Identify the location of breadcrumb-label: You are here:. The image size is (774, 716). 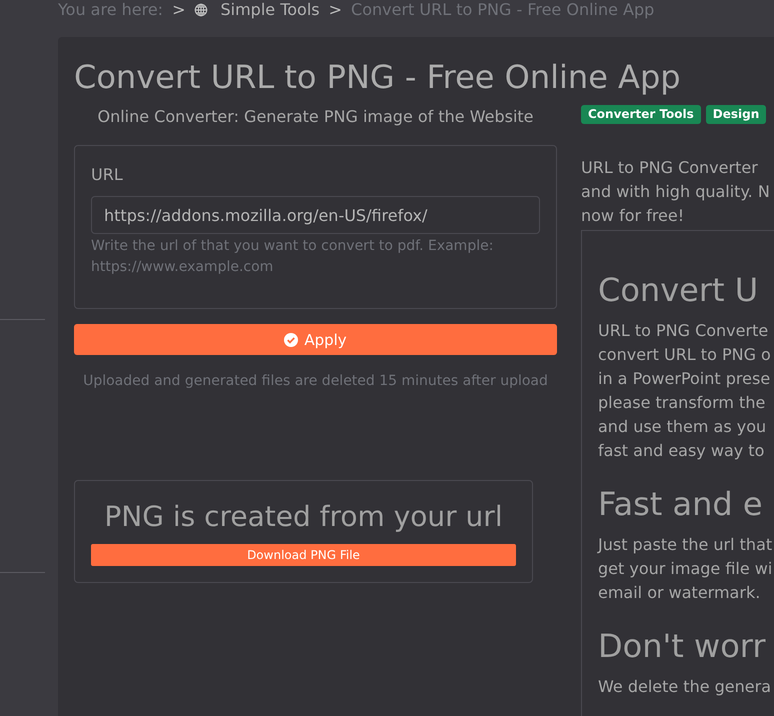
(111, 9).